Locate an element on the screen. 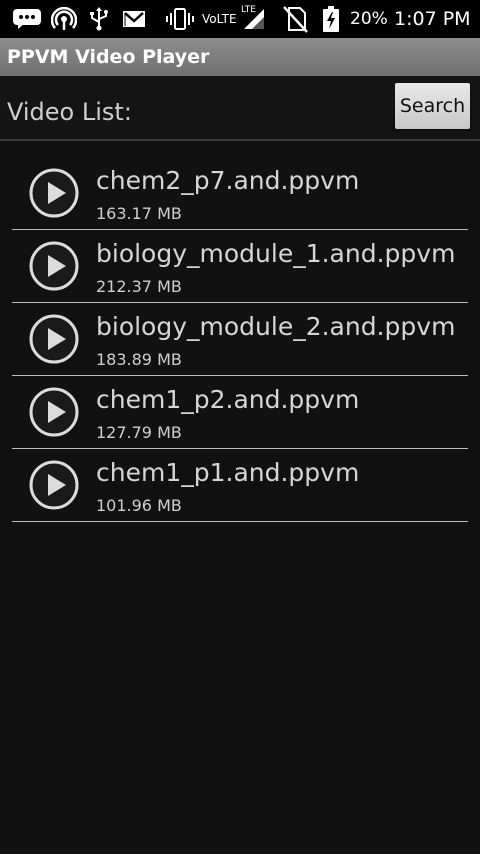 The height and width of the screenshot is (854, 480). row-divider is located at coordinates (240, 521).